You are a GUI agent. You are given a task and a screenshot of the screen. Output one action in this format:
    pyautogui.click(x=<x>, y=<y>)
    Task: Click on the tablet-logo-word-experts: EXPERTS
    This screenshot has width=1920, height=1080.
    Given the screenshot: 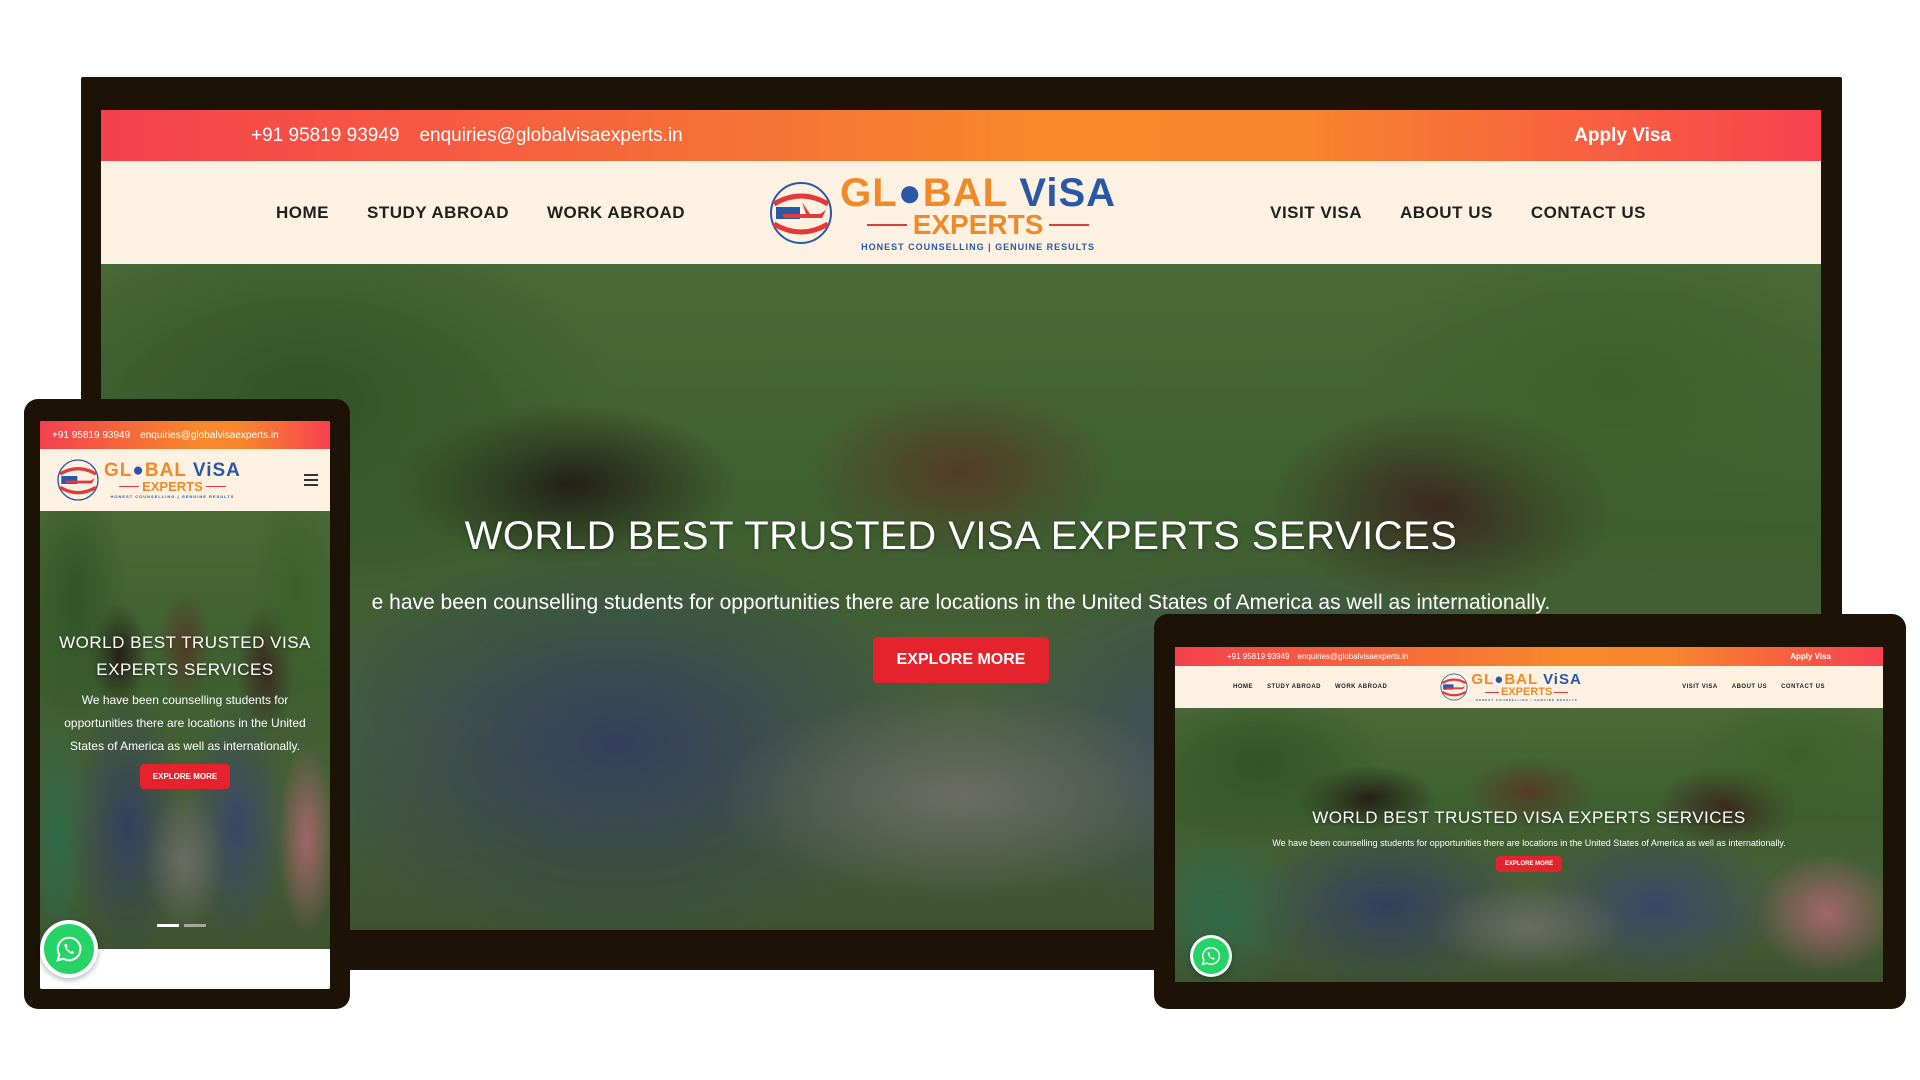 What is the action you would take?
    pyautogui.click(x=1526, y=692)
    